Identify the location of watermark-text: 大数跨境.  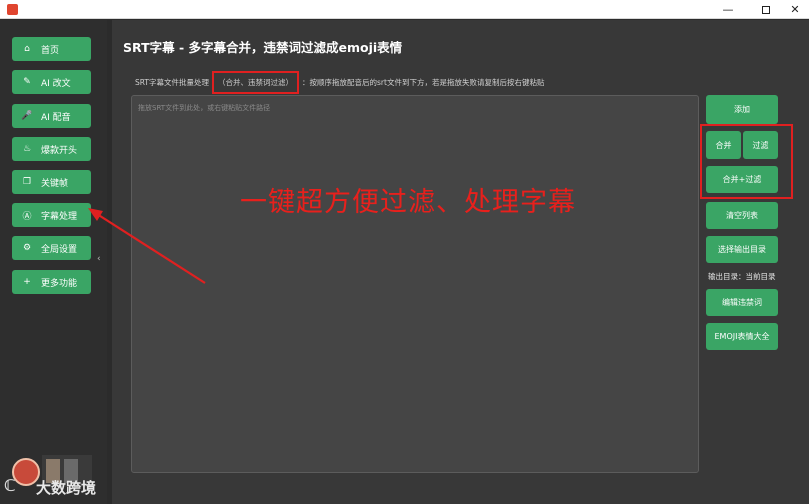
(66, 487).